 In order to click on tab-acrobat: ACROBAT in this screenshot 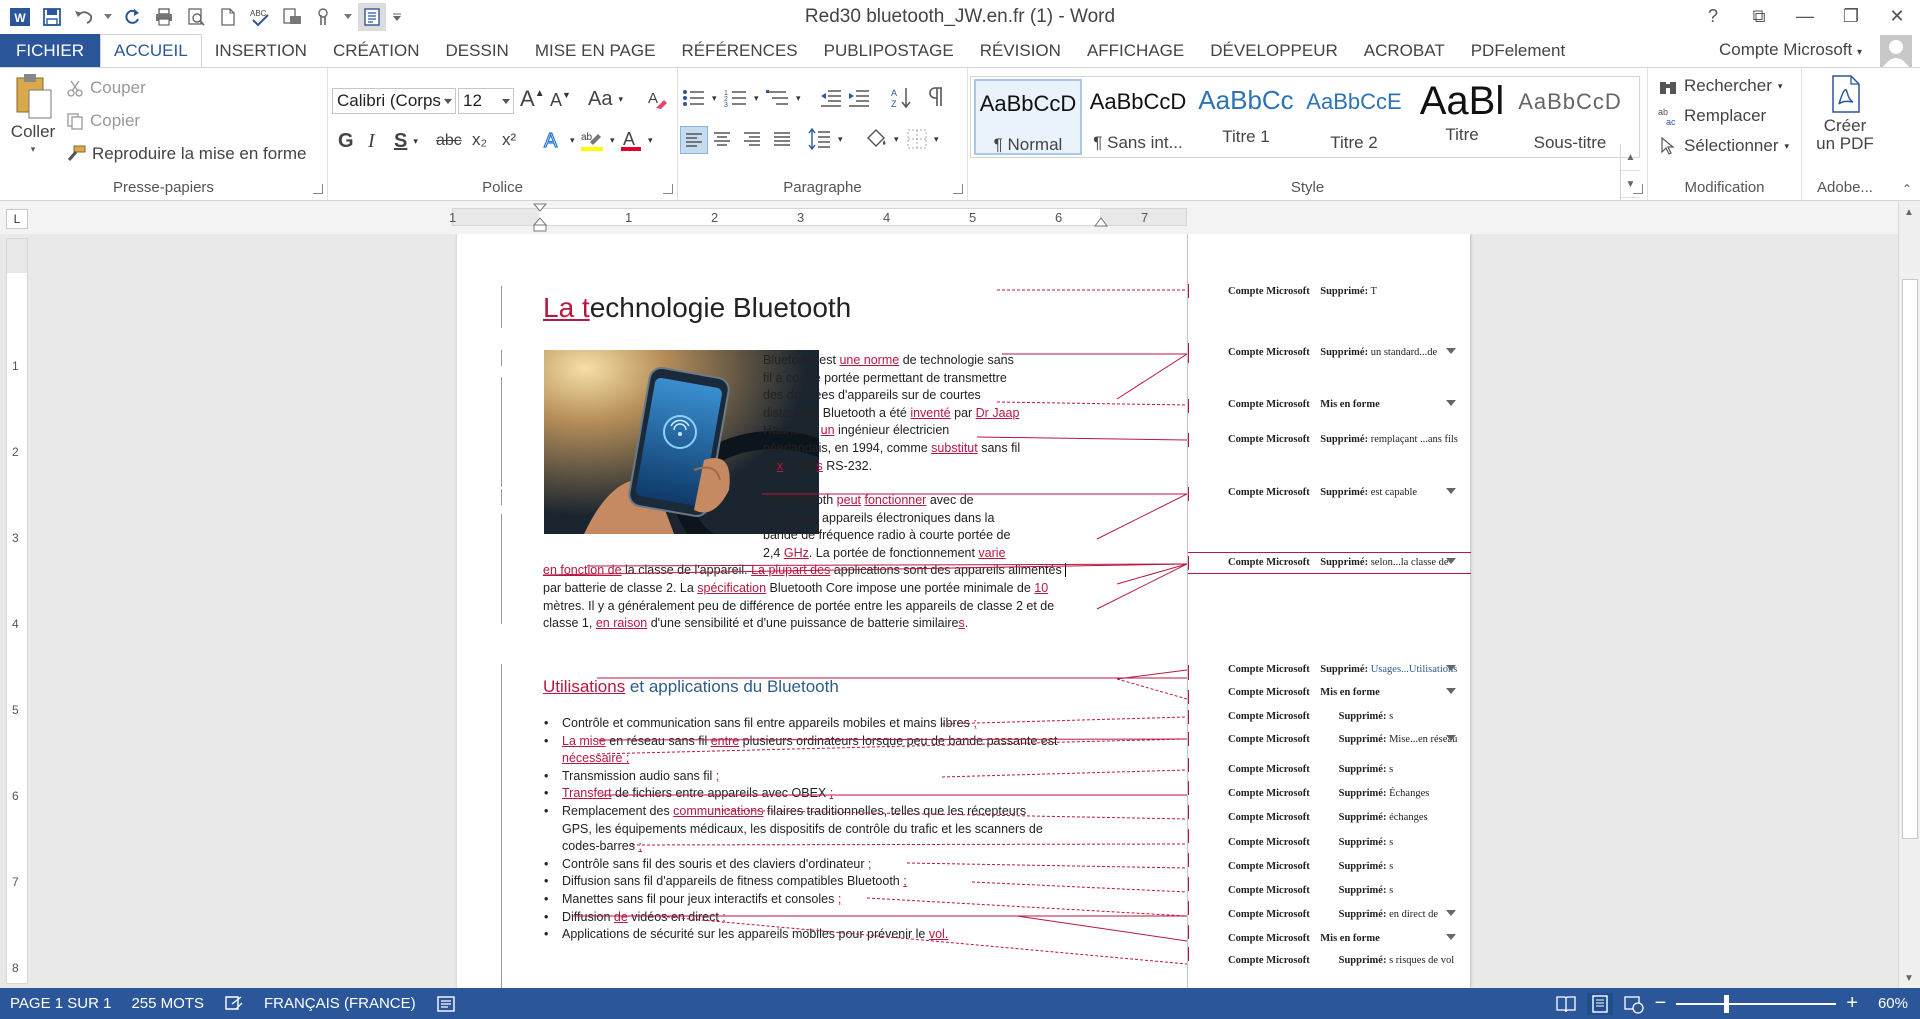, I will do `click(1404, 51)`.